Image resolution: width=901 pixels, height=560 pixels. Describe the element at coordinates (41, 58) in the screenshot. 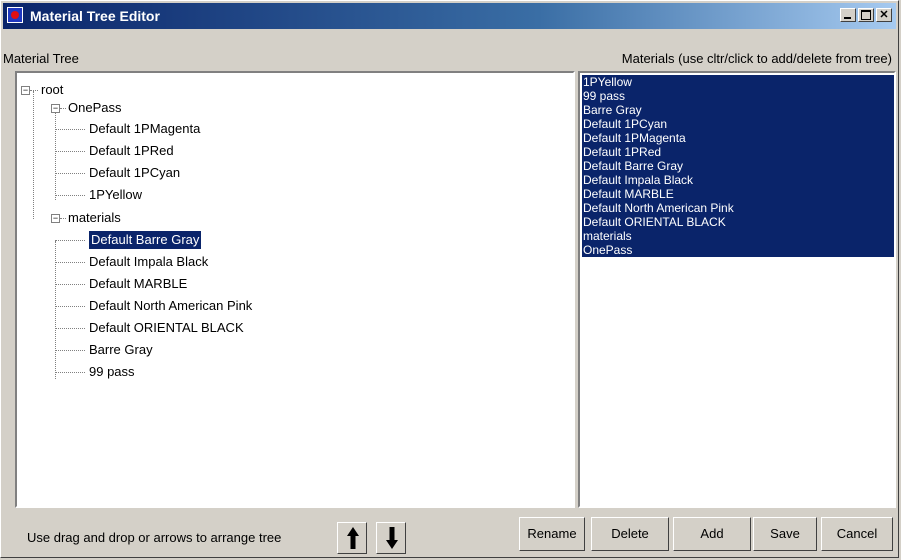

I see `material-tree-header: Material Tree` at that location.